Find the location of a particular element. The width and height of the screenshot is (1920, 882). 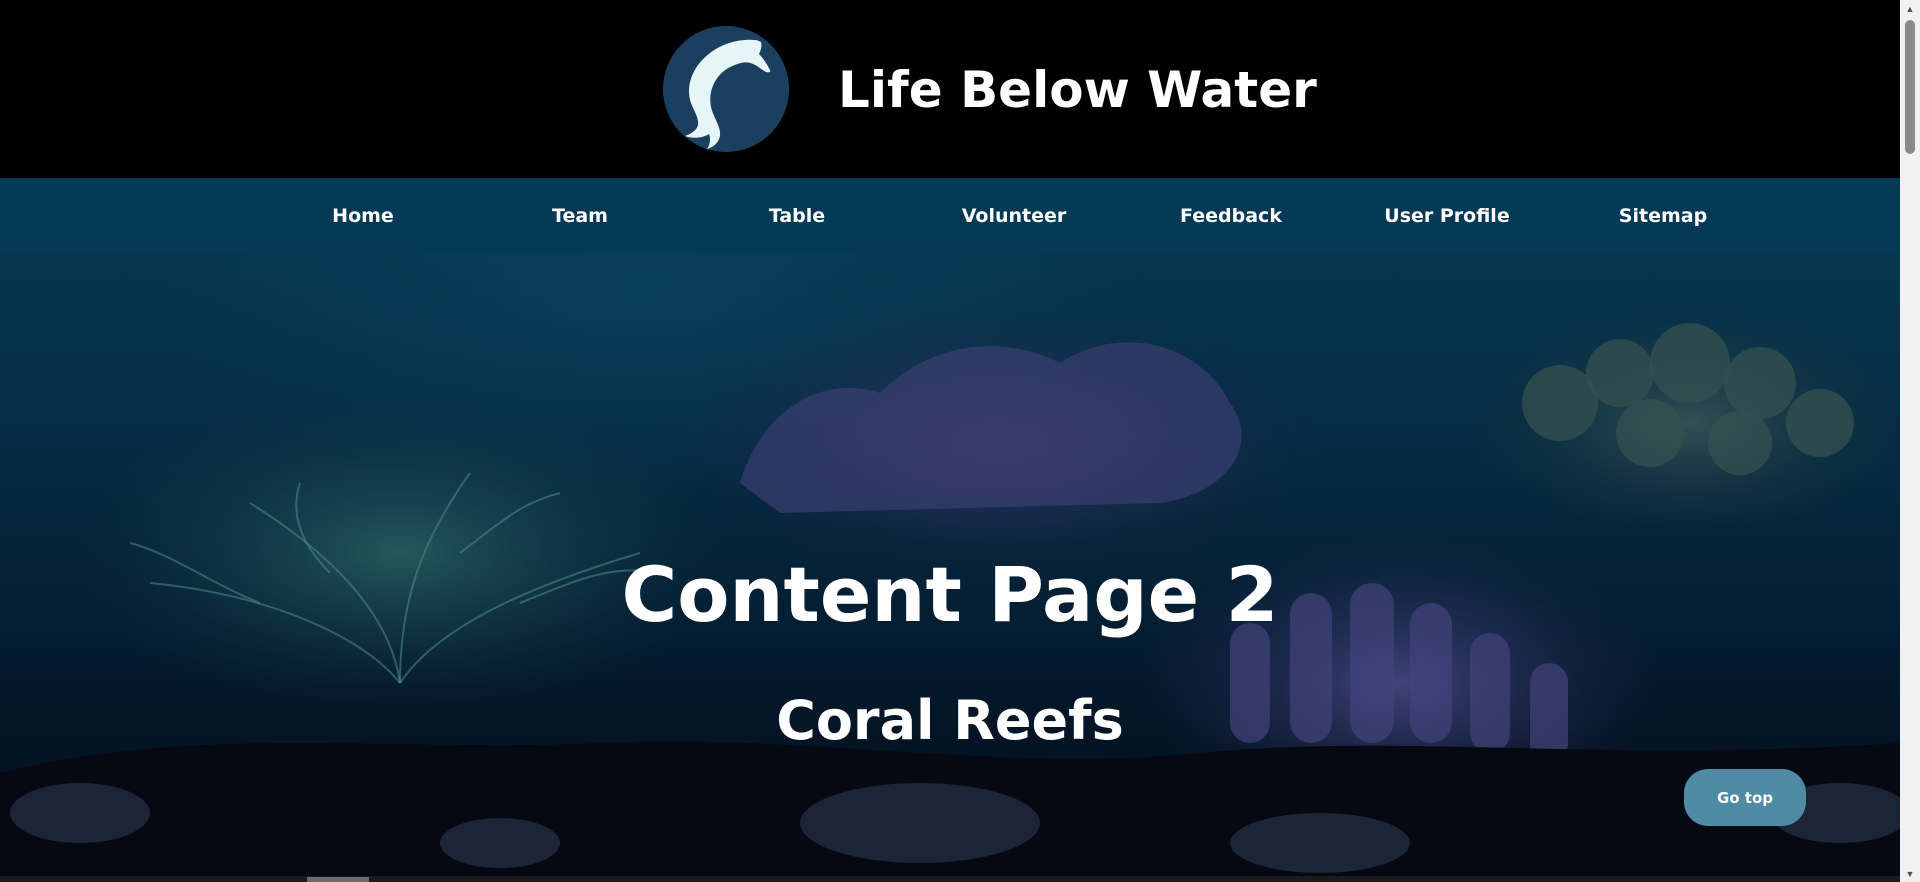

nav-item-volunteer: Volunteer is located at coordinates (1014, 215).